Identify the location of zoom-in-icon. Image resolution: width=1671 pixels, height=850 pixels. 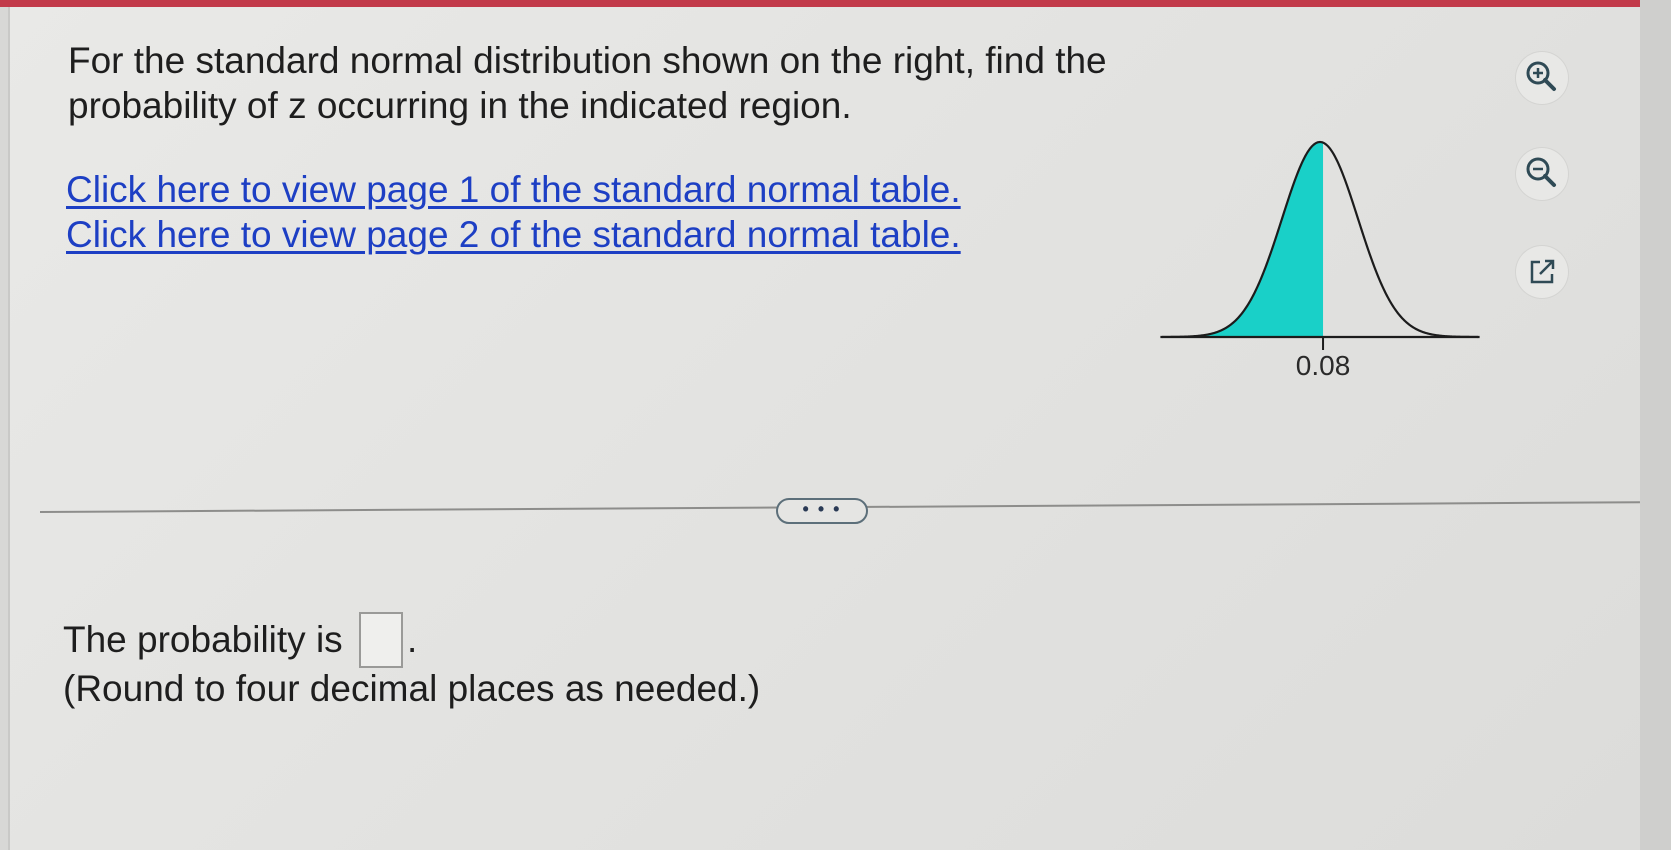
(1541, 76).